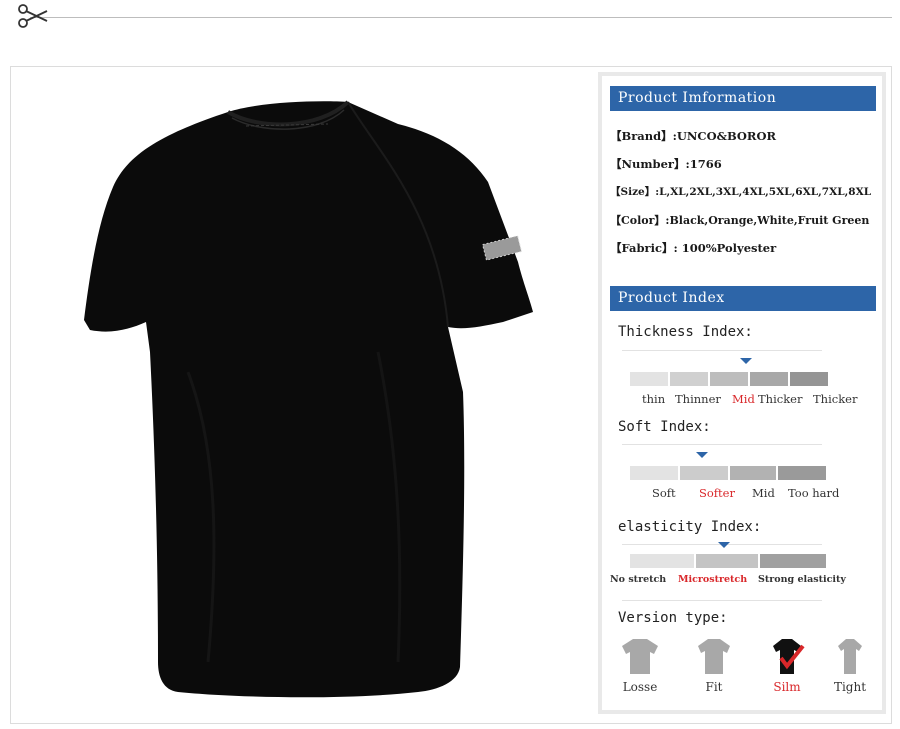 This screenshot has height=729, width=900. Describe the element at coordinates (714, 687) in the screenshot. I see `version-opt-fit: Fit` at that location.